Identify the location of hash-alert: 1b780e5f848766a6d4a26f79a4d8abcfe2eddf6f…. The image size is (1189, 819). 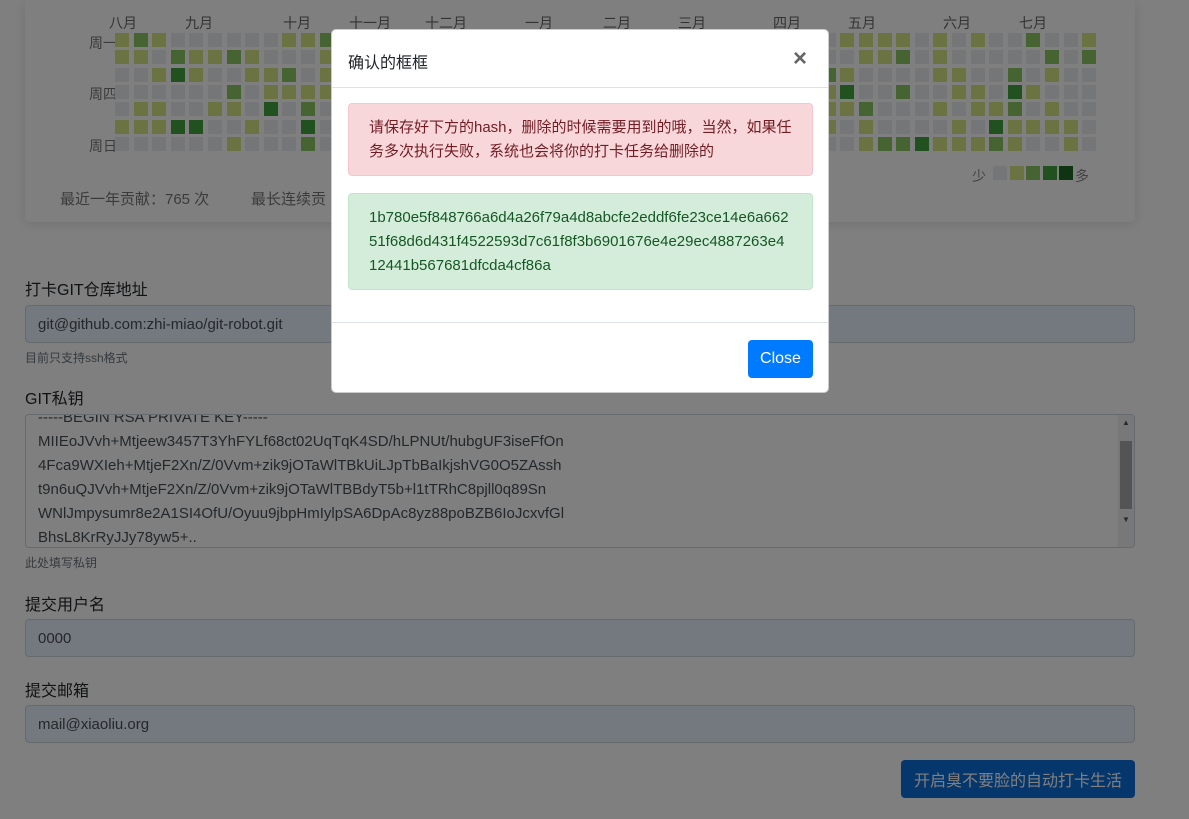
(580, 241).